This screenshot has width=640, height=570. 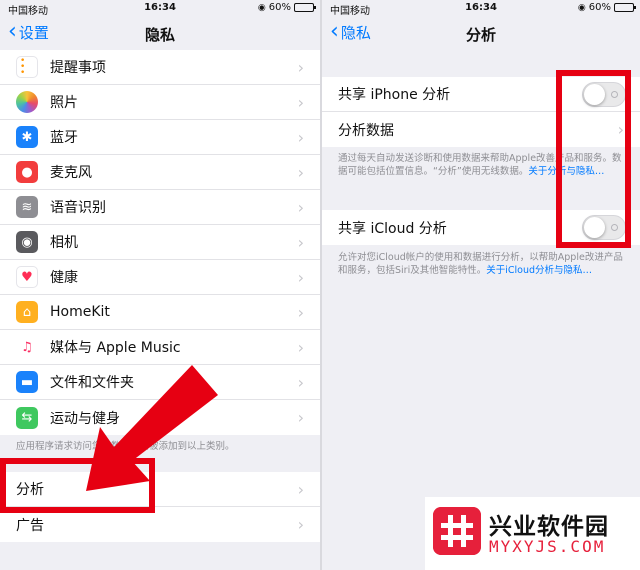 I want to click on health-icon: ♥, so click(x=27, y=277).